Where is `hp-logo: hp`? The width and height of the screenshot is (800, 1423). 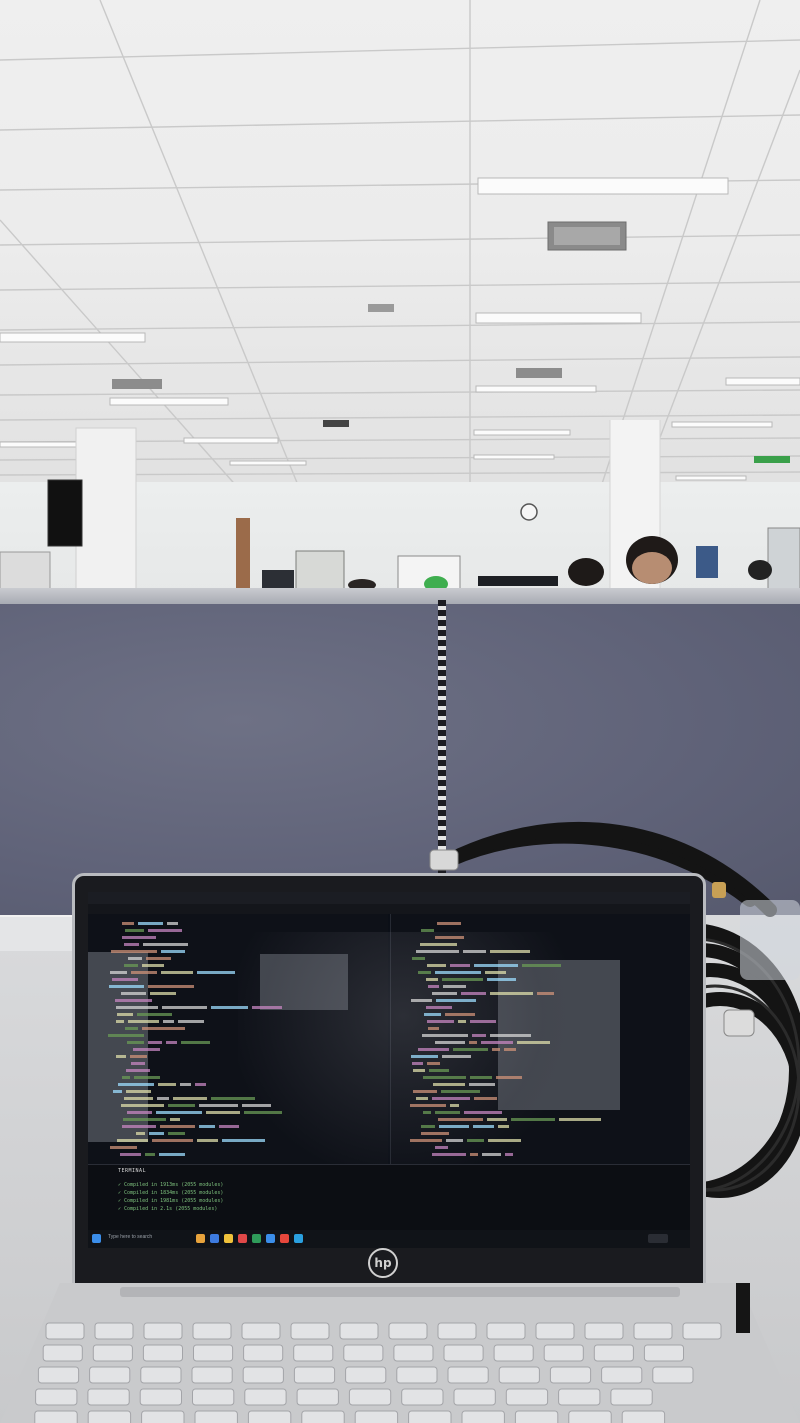 hp-logo: hp is located at coordinates (383, 1263).